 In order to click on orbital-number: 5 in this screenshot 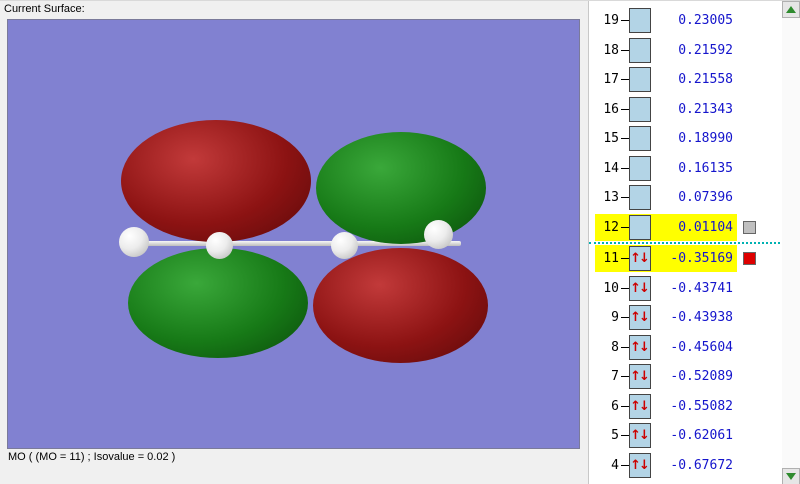, I will do `click(615, 436)`.